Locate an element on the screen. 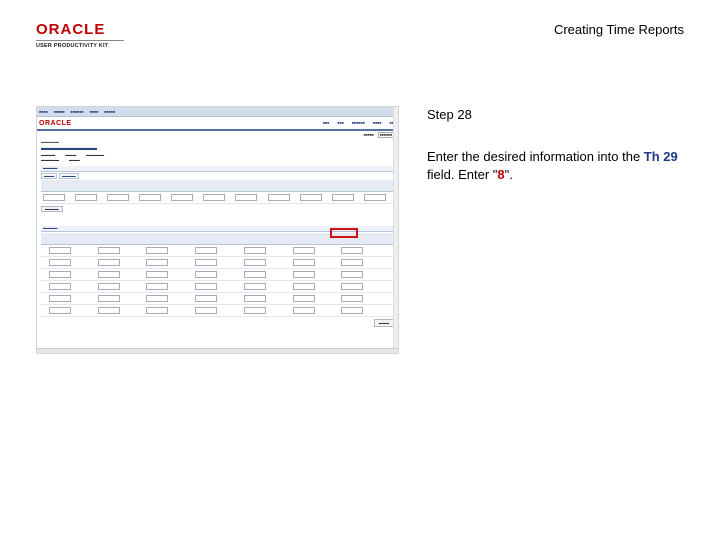 This screenshot has height=540, width=720. screenshot-update-button: ▬▬▬ is located at coordinates (383, 323).